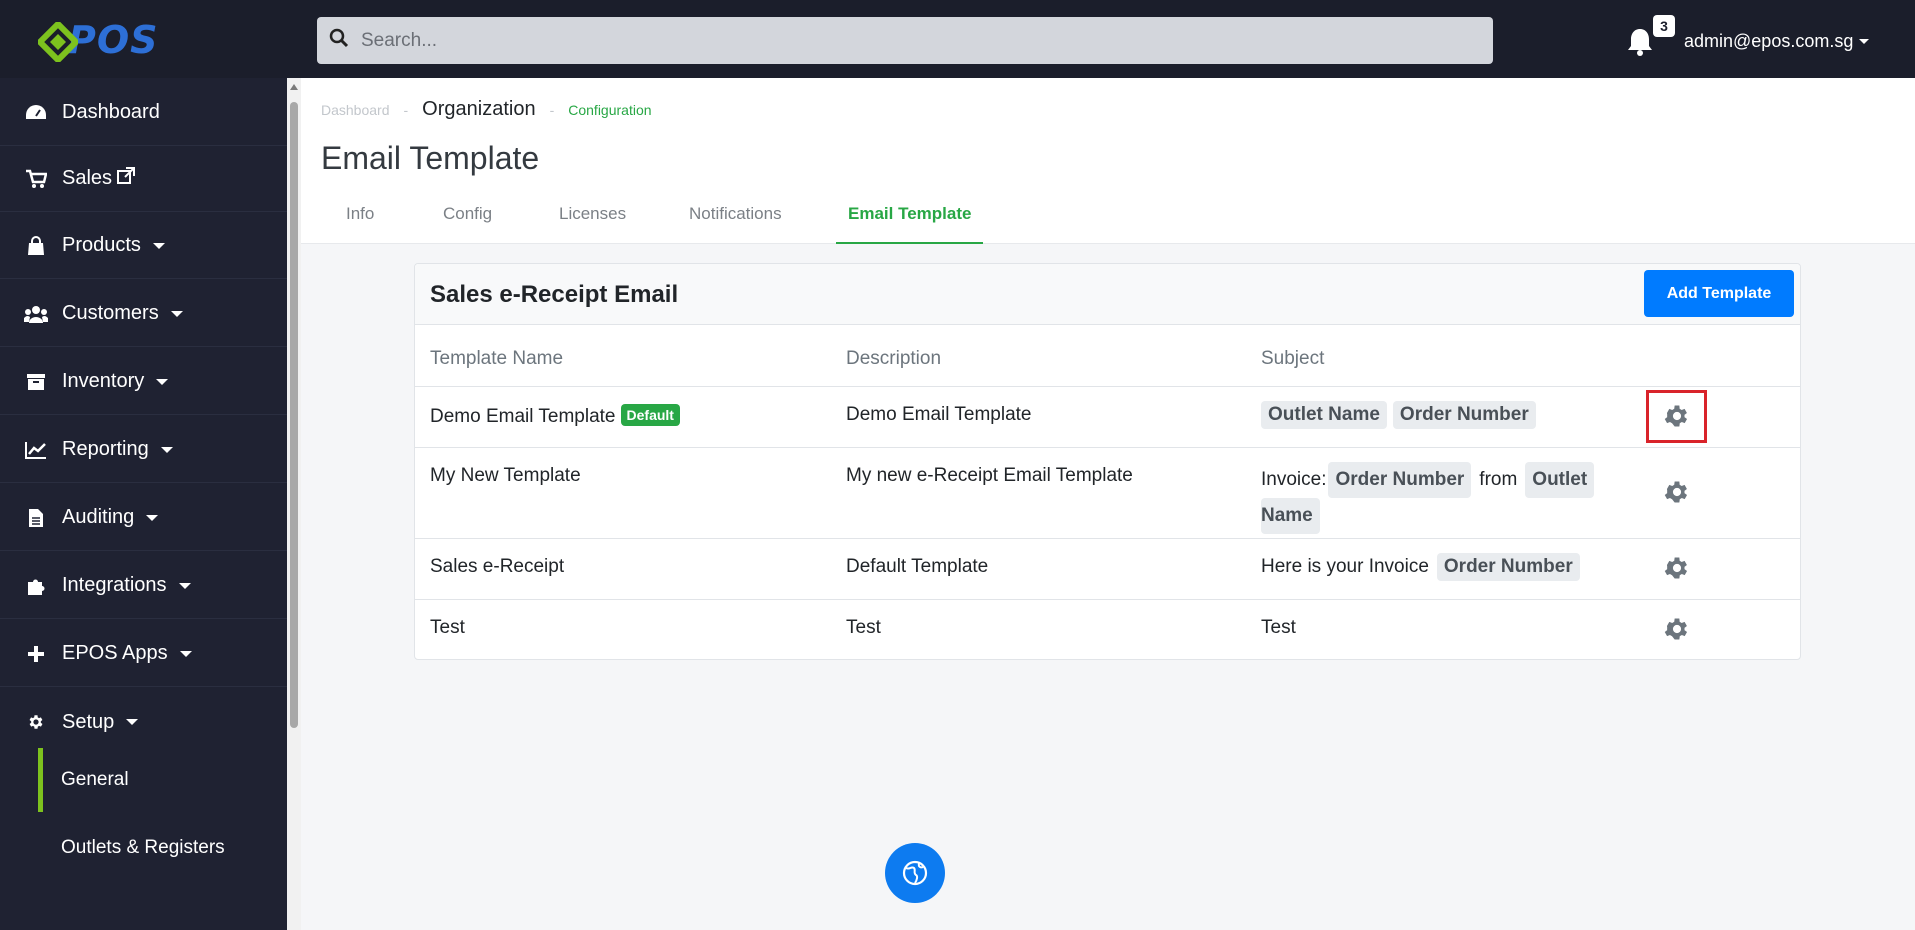 Image resolution: width=1915 pixels, height=930 pixels. What do you see at coordinates (1677, 568) in the screenshot?
I see `row-3-settings-gear-icon` at bounding box center [1677, 568].